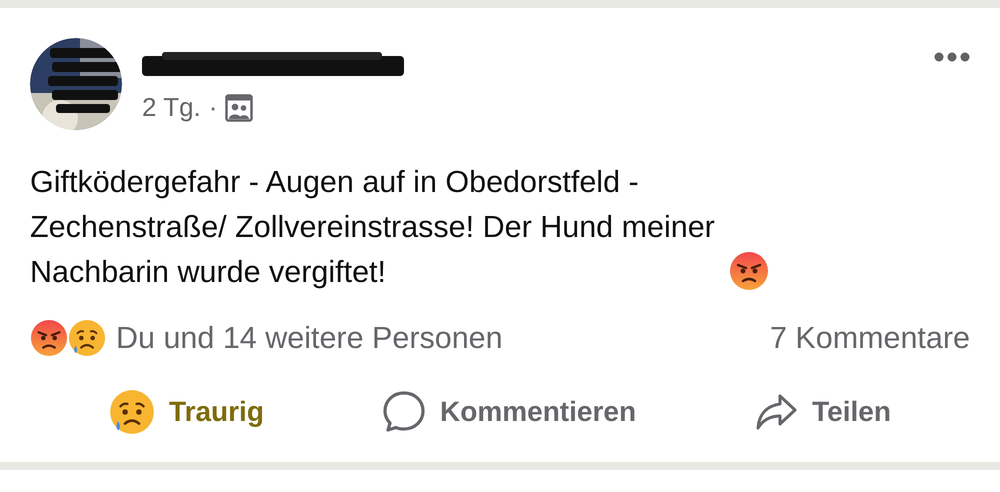 The width and height of the screenshot is (1000, 492). What do you see at coordinates (822, 412) in the screenshot?
I see `share-button: Teilen` at bounding box center [822, 412].